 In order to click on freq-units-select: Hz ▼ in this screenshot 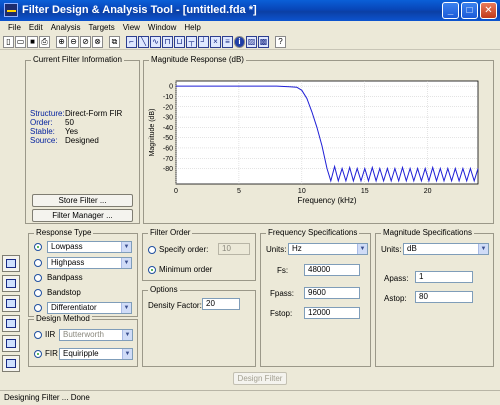, I will do `click(328, 249)`.